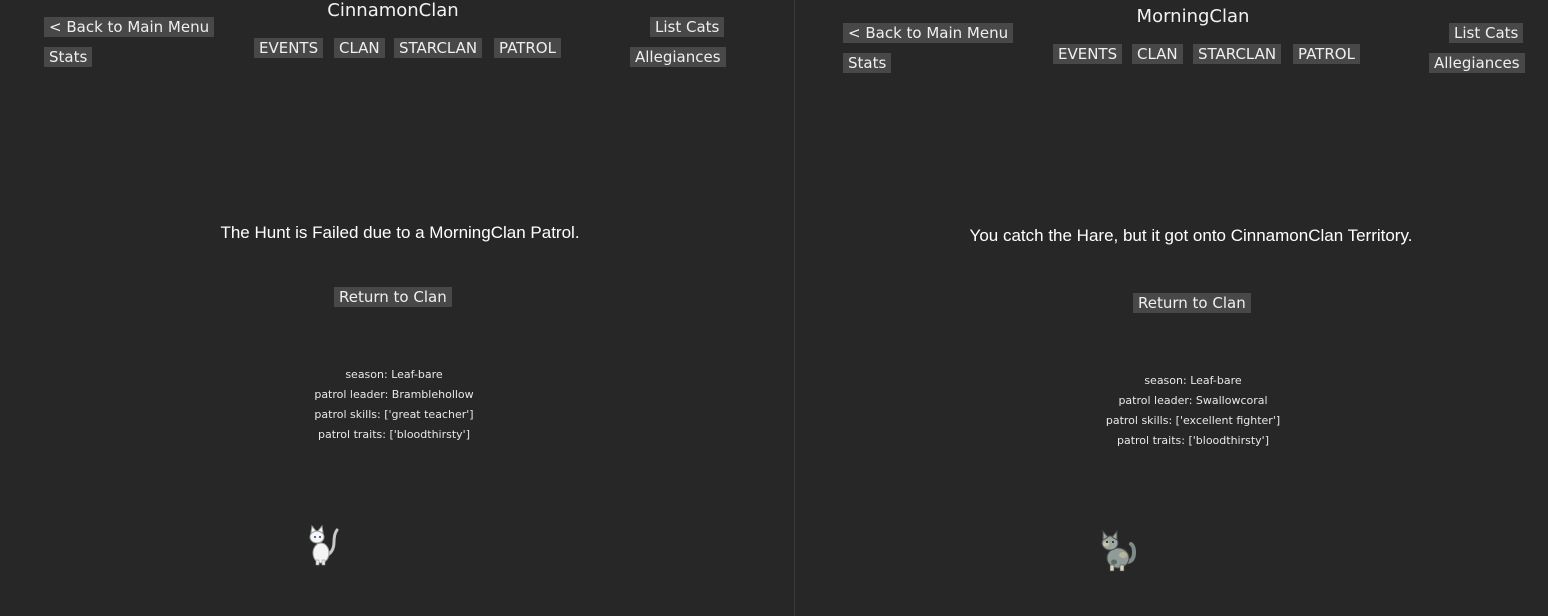 This screenshot has height=616, width=1548. I want to click on clan-title: CinnamonClan, so click(393, 10).